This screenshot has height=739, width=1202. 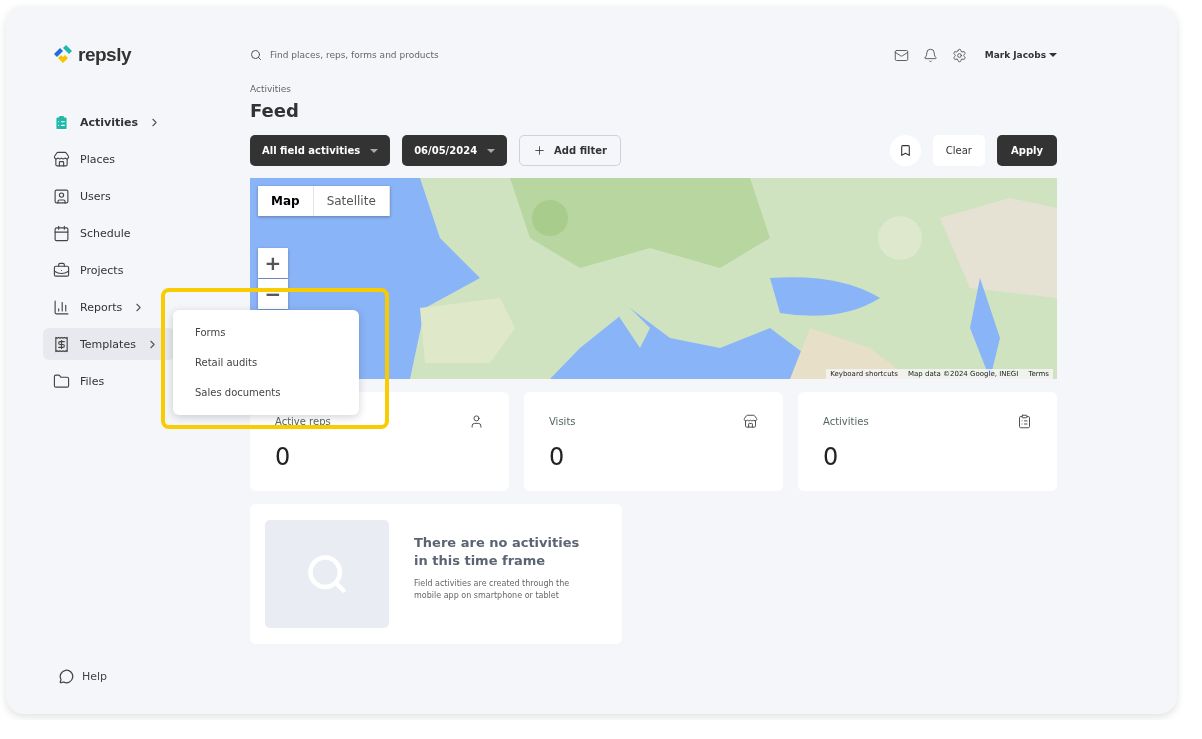 I want to click on help-link: Help, so click(x=95, y=676).